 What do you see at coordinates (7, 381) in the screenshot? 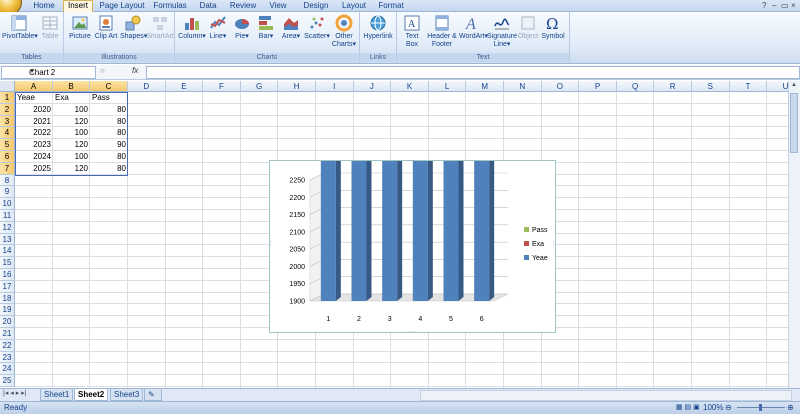
I see `row-header-25: 25` at bounding box center [7, 381].